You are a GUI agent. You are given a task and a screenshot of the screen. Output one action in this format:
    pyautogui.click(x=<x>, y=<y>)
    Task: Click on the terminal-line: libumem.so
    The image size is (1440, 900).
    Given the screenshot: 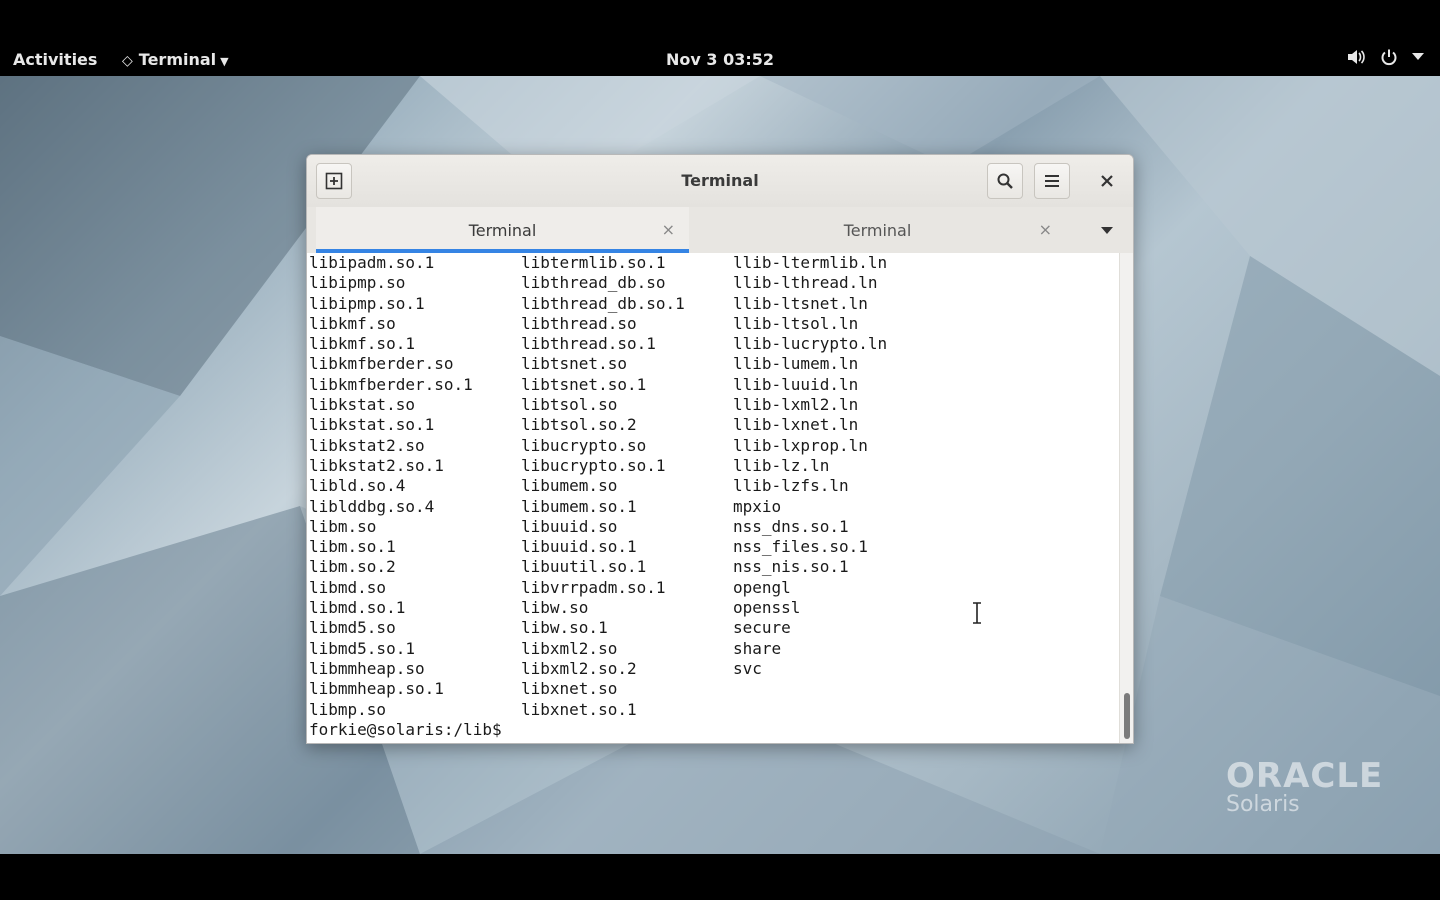 What is the action you would take?
    pyautogui.click(x=569, y=486)
    